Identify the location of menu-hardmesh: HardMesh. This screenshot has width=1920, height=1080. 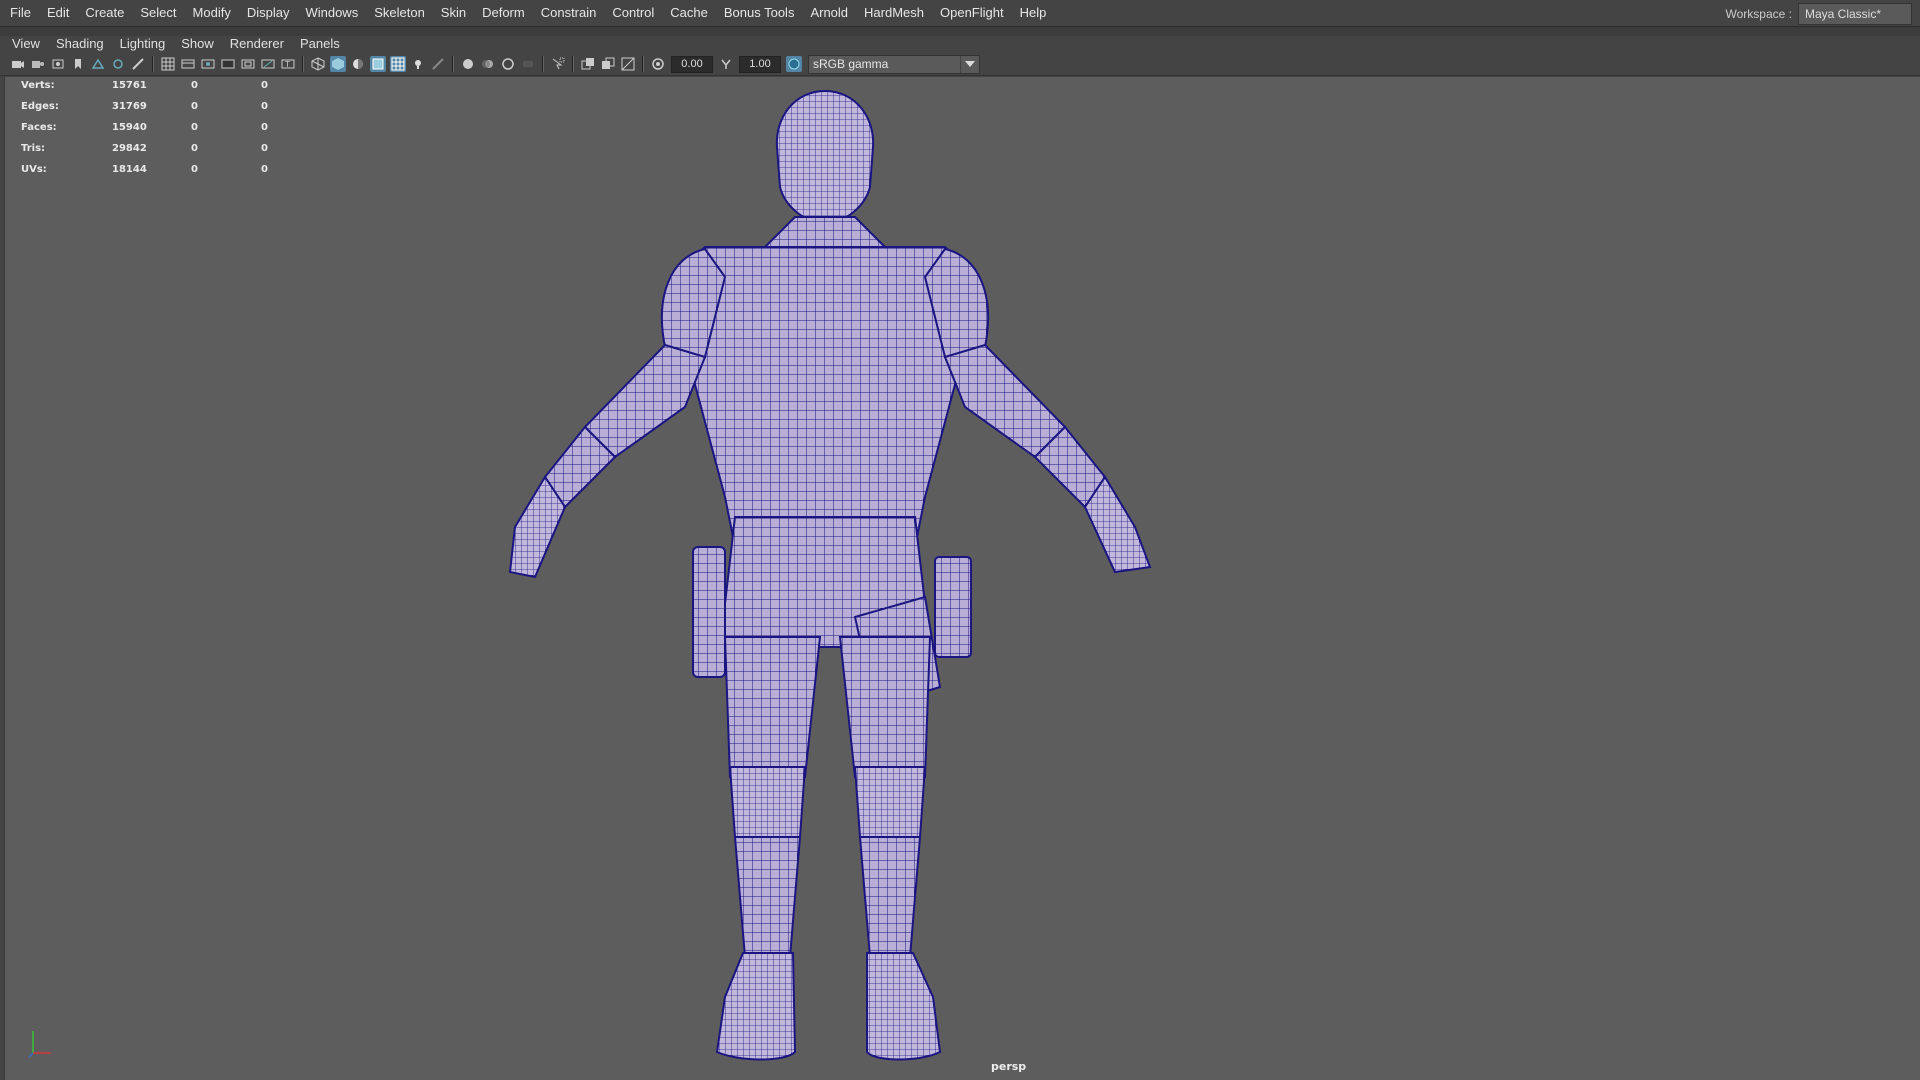
(894, 13).